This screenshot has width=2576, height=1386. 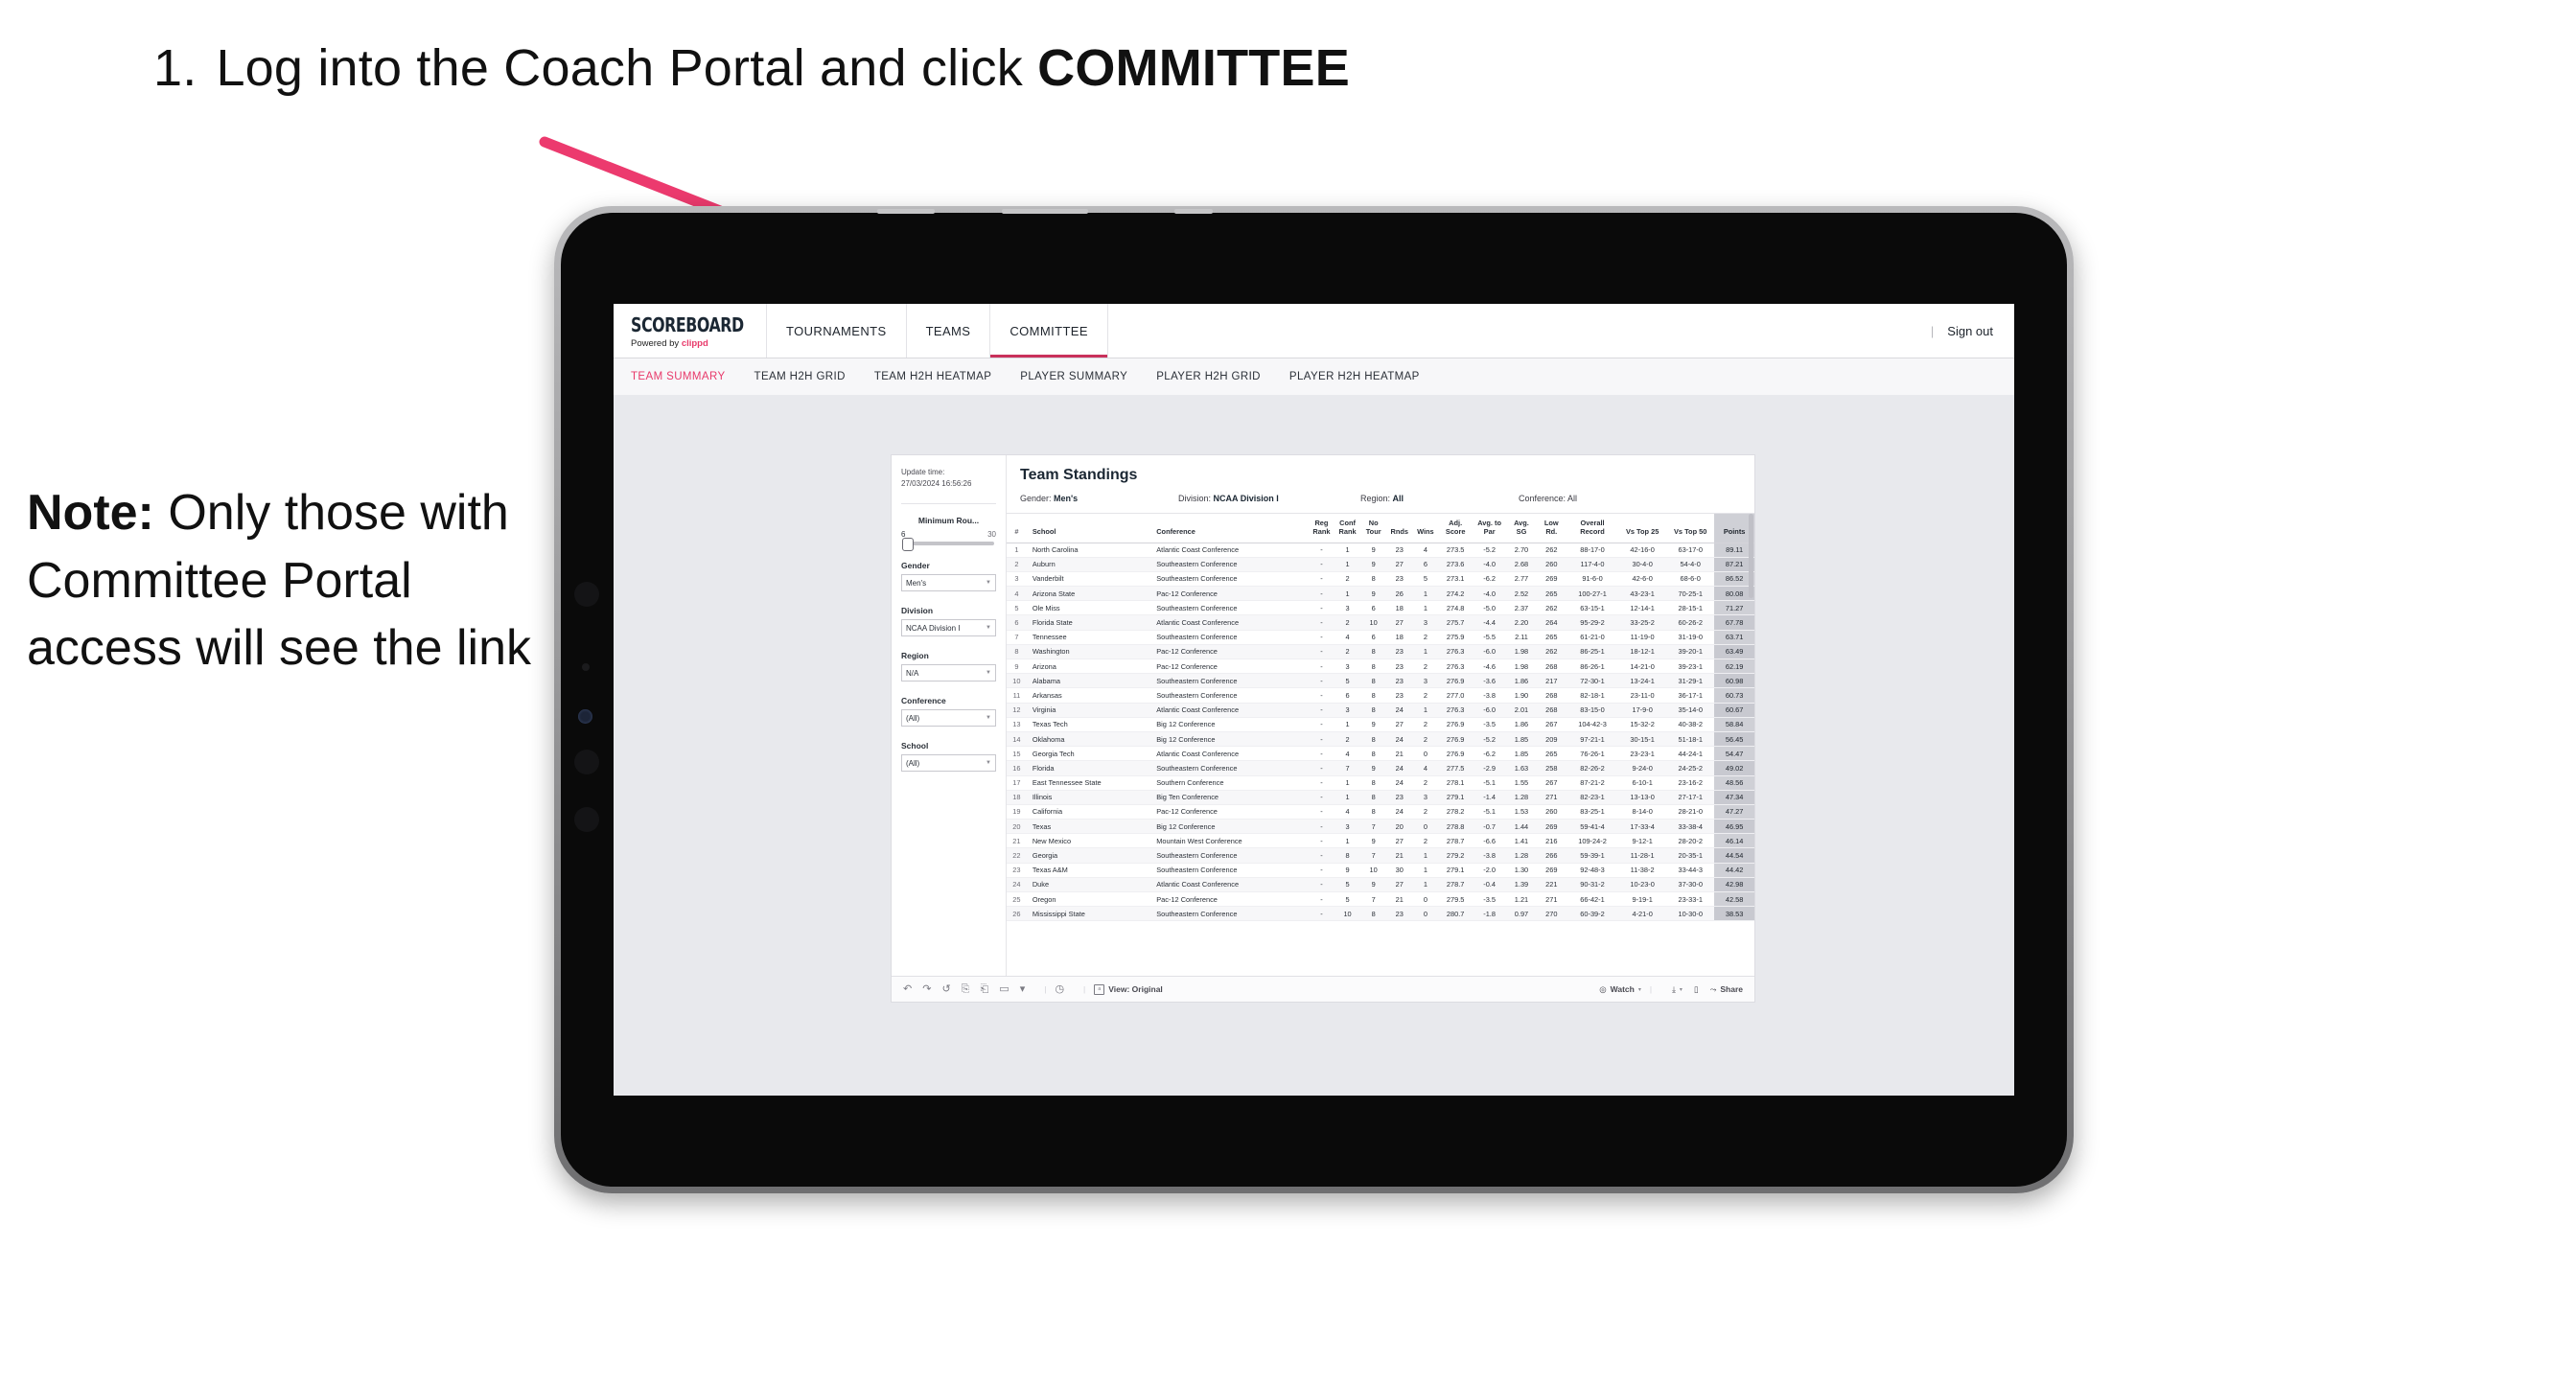 I want to click on subnav-item-player-h2h-heatmap: PLAYER H2H HEATMAP, so click(x=1355, y=377).